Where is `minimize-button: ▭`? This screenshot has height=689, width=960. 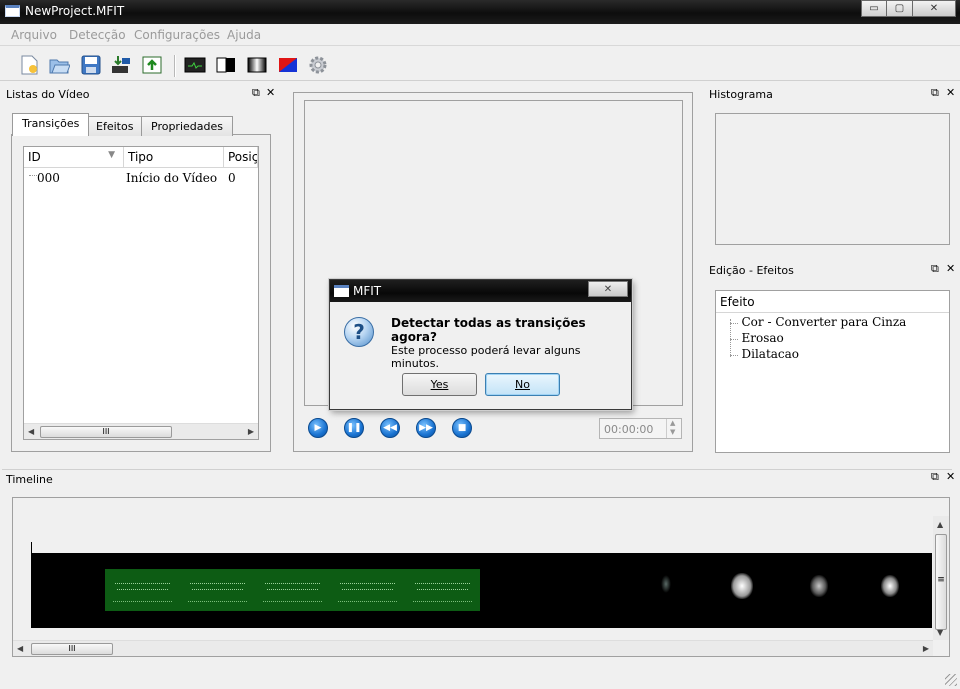
minimize-button: ▭ is located at coordinates (874, 8).